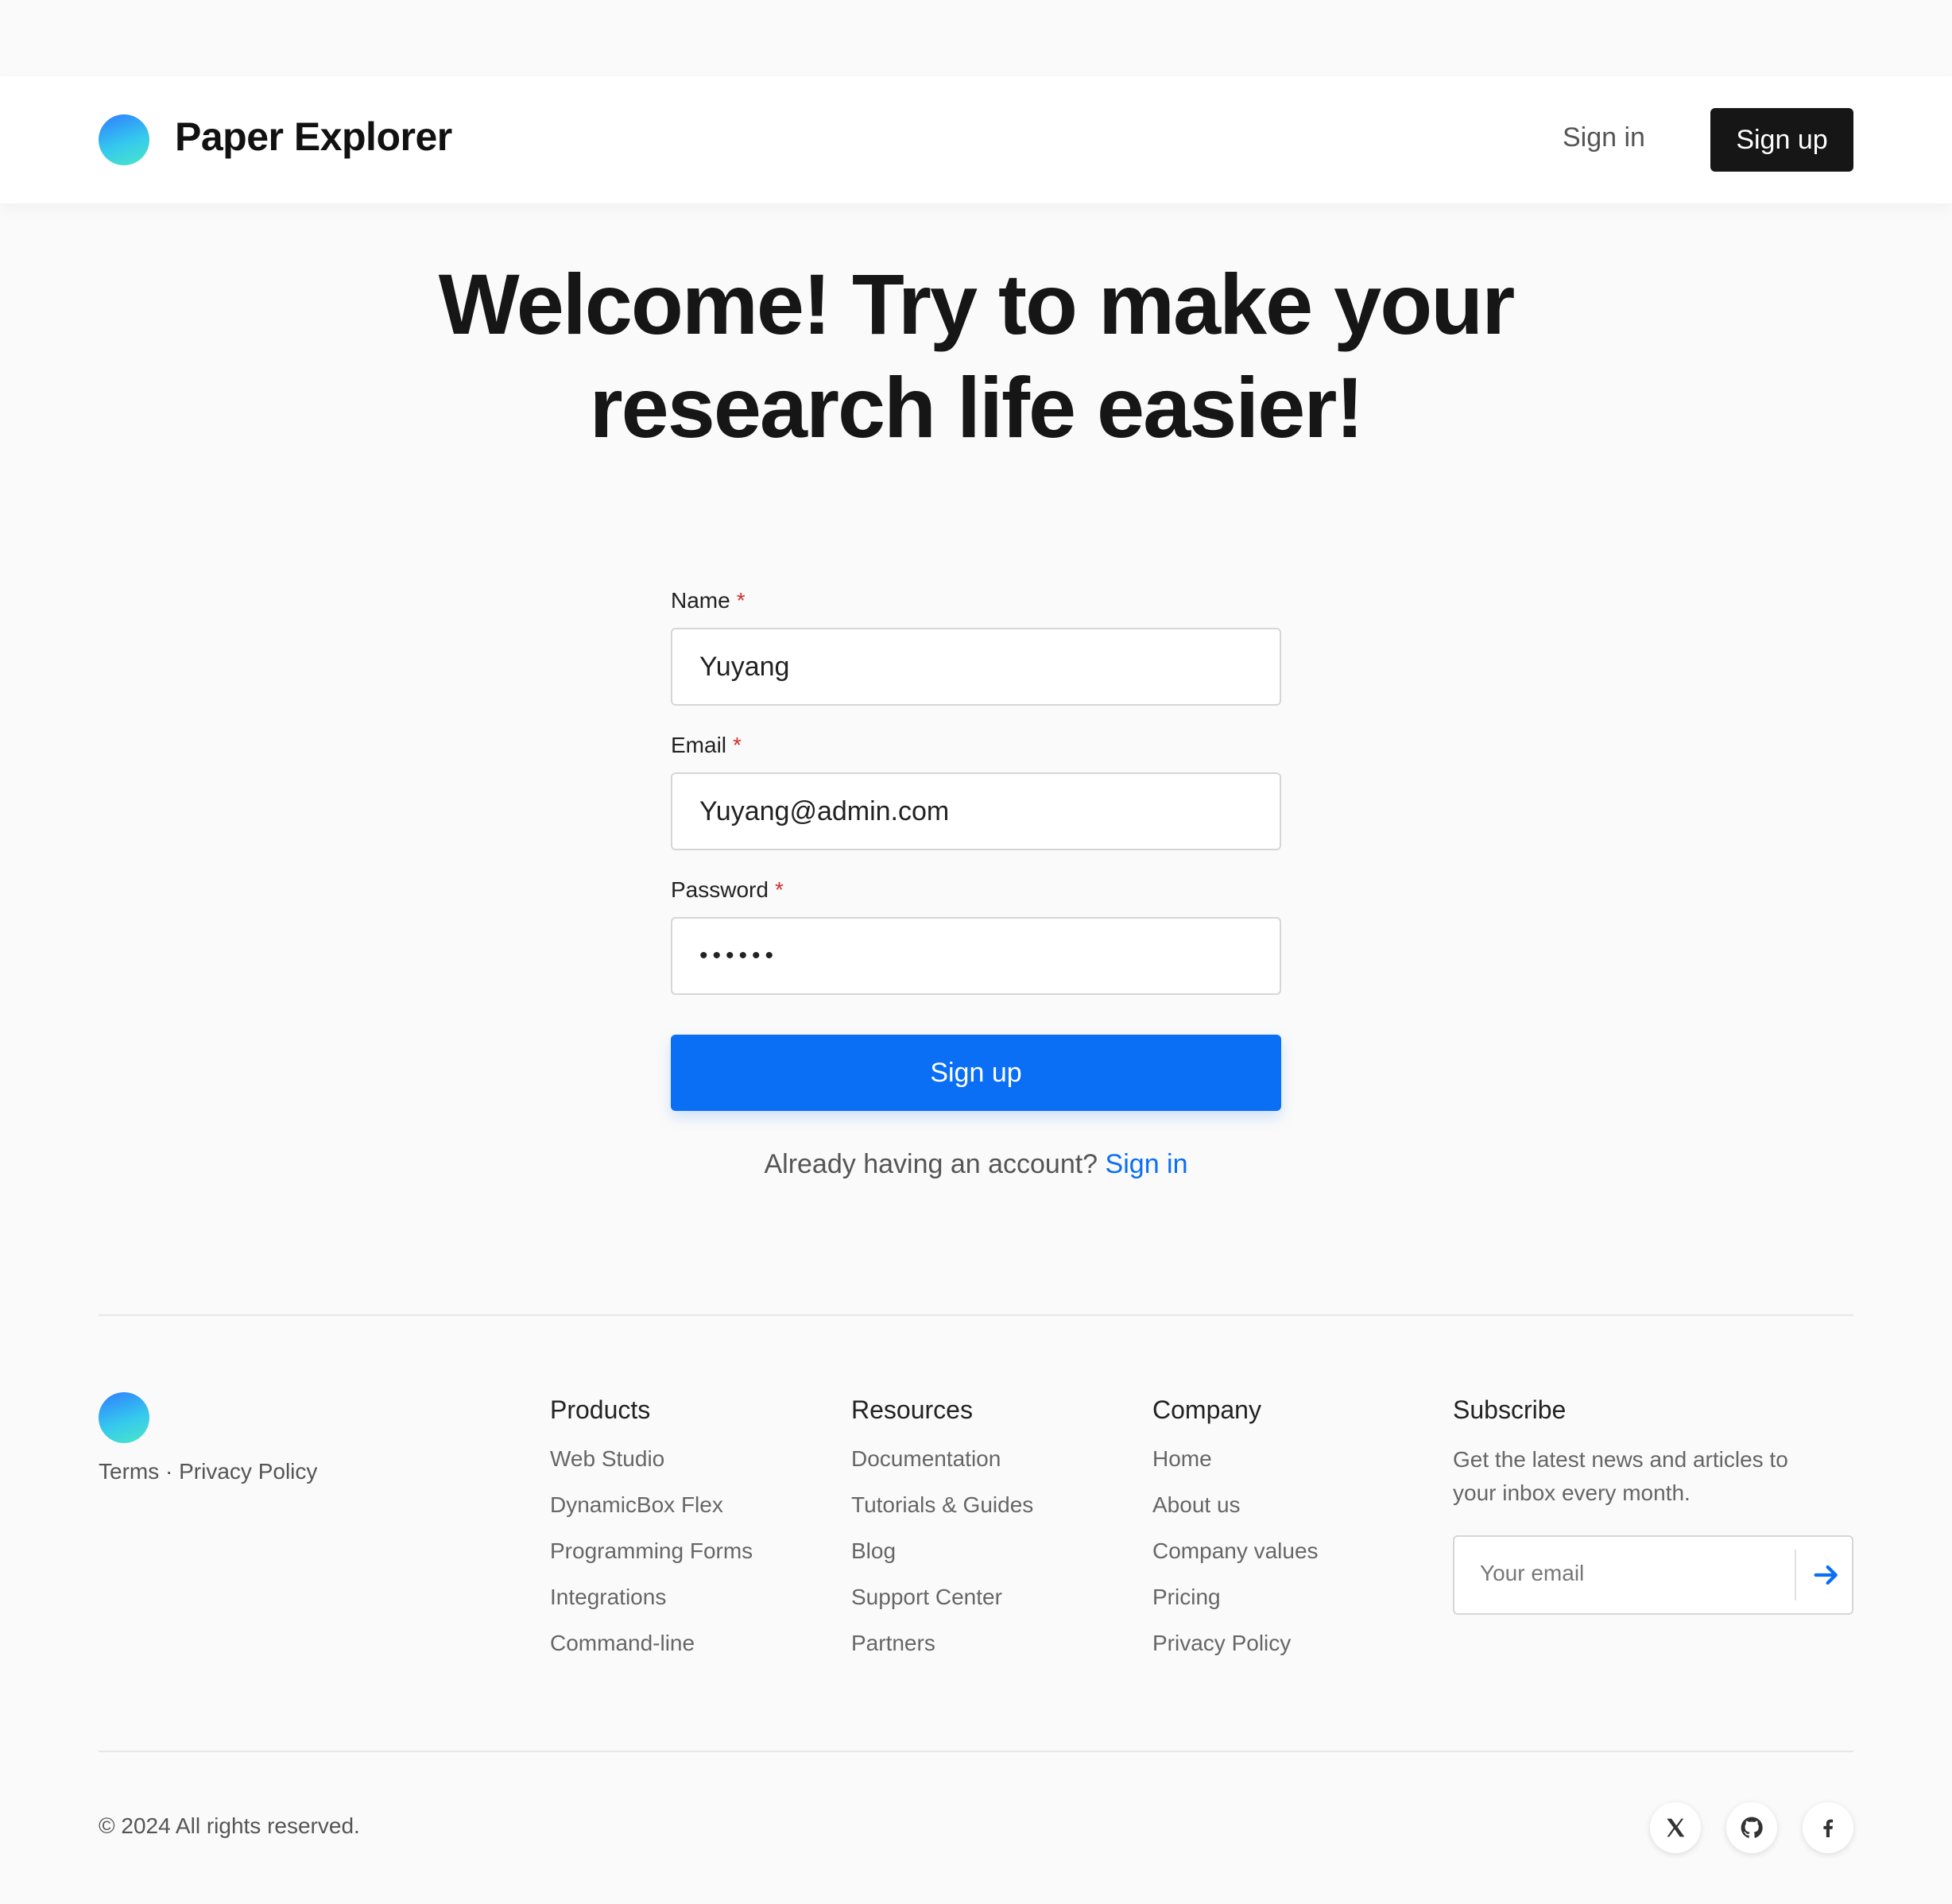 Image resolution: width=1952 pixels, height=1904 pixels. I want to click on signin-prompt: Already having an account? Sign in, so click(976, 1164).